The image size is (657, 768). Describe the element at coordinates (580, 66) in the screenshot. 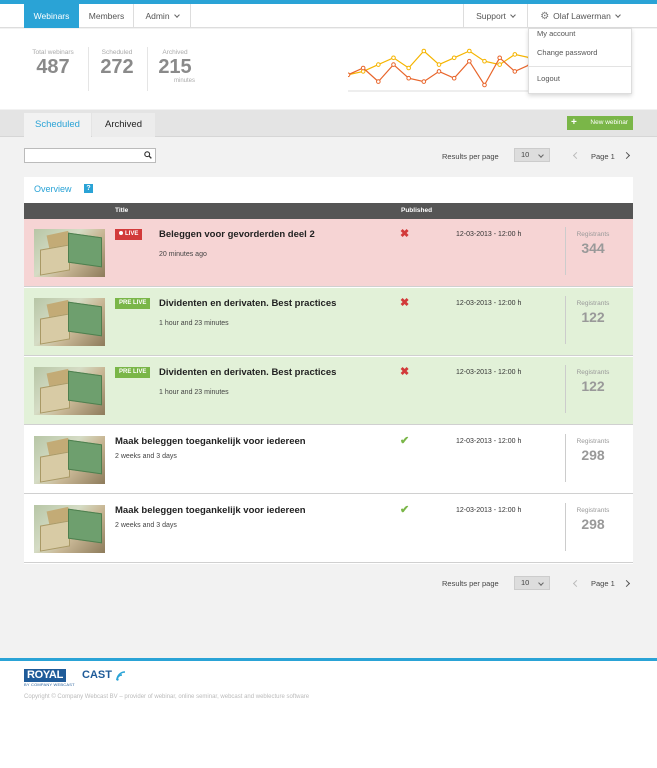

I see `menu-divider` at that location.